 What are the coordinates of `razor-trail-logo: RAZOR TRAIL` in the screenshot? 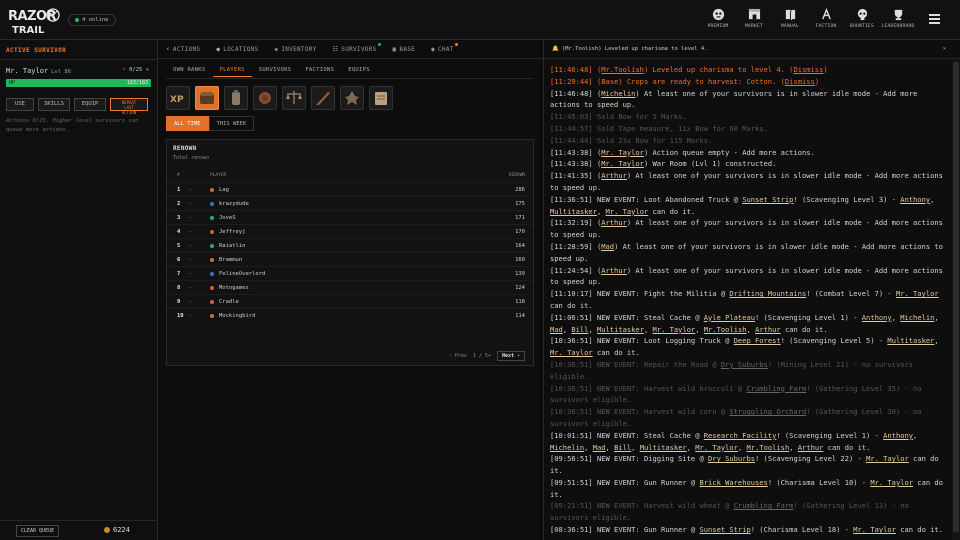 It's located at (35, 21).